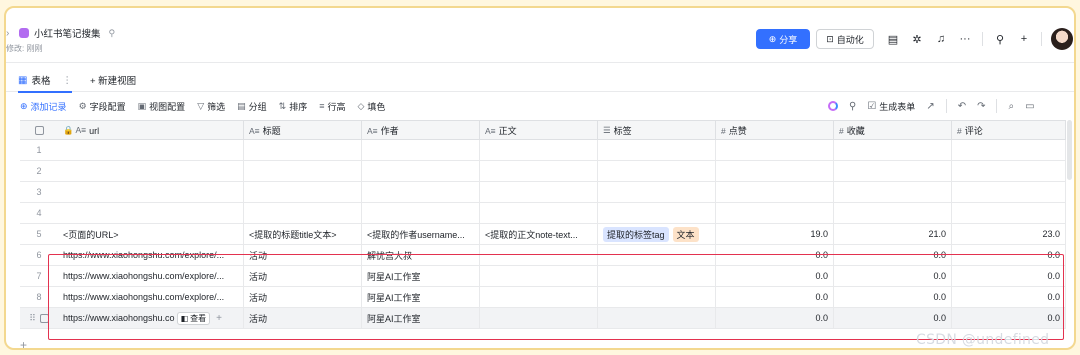 Image resolution: width=1080 pixels, height=355 pixels. What do you see at coordinates (893, 130) in the screenshot?
I see `column-header-favorites: # 收藏` at bounding box center [893, 130].